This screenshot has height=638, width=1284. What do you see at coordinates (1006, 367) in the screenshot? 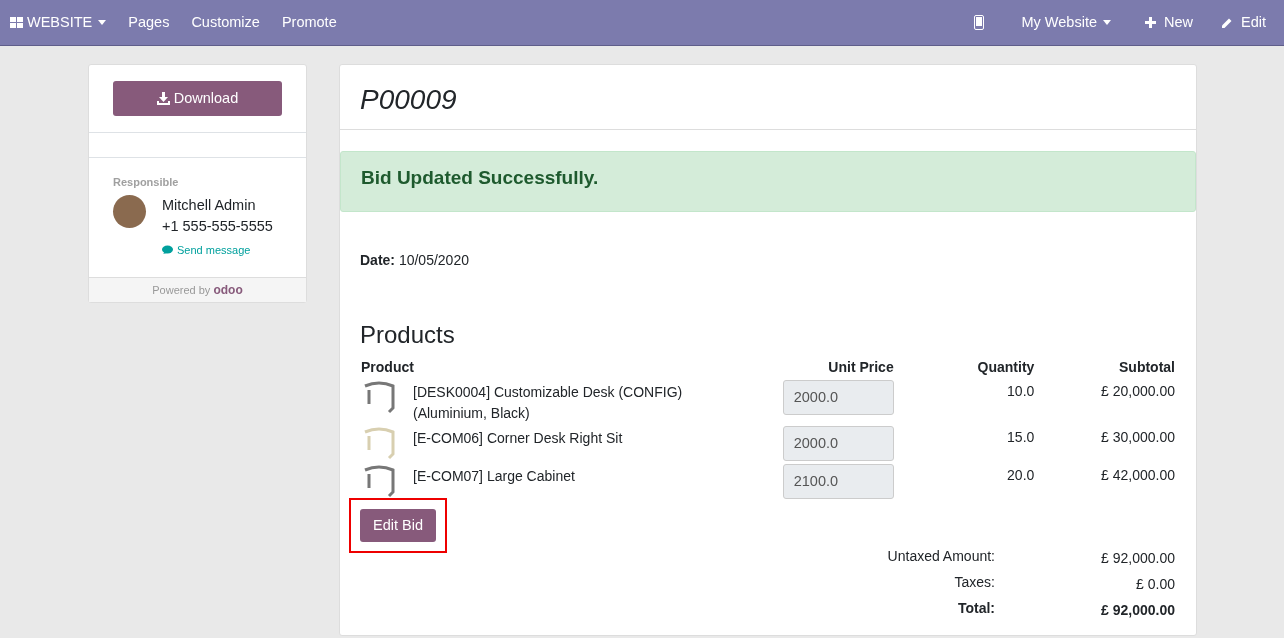
I see `column-header: Quantity` at bounding box center [1006, 367].